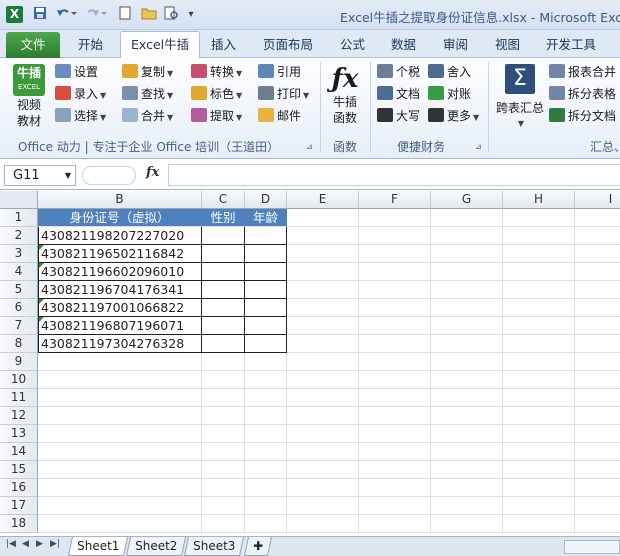 This screenshot has height=556, width=620. I want to click on merge-button: 合并 ▼, so click(147, 116).